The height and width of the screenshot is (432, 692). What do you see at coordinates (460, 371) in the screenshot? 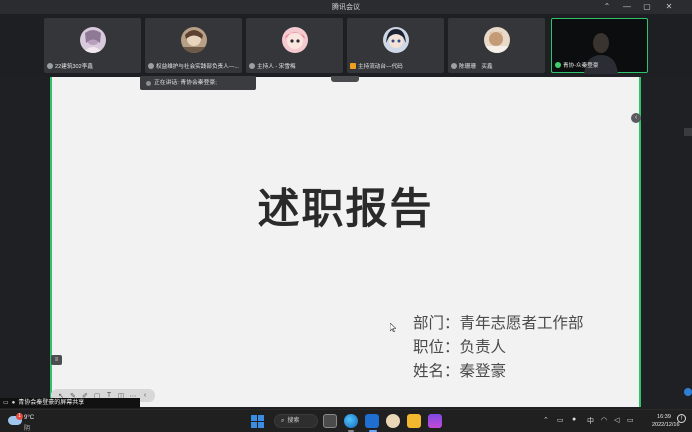
I see `slide-line-name: 姓名：秦登豪` at bounding box center [460, 371].